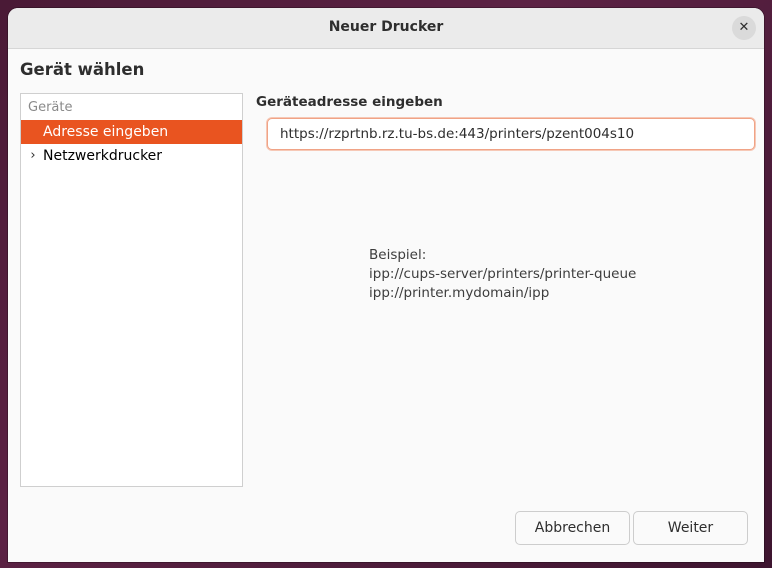 The width and height of the screenshot is (772, 568). I want to click on window-title: Neuer Drucker, so click(386, 27).